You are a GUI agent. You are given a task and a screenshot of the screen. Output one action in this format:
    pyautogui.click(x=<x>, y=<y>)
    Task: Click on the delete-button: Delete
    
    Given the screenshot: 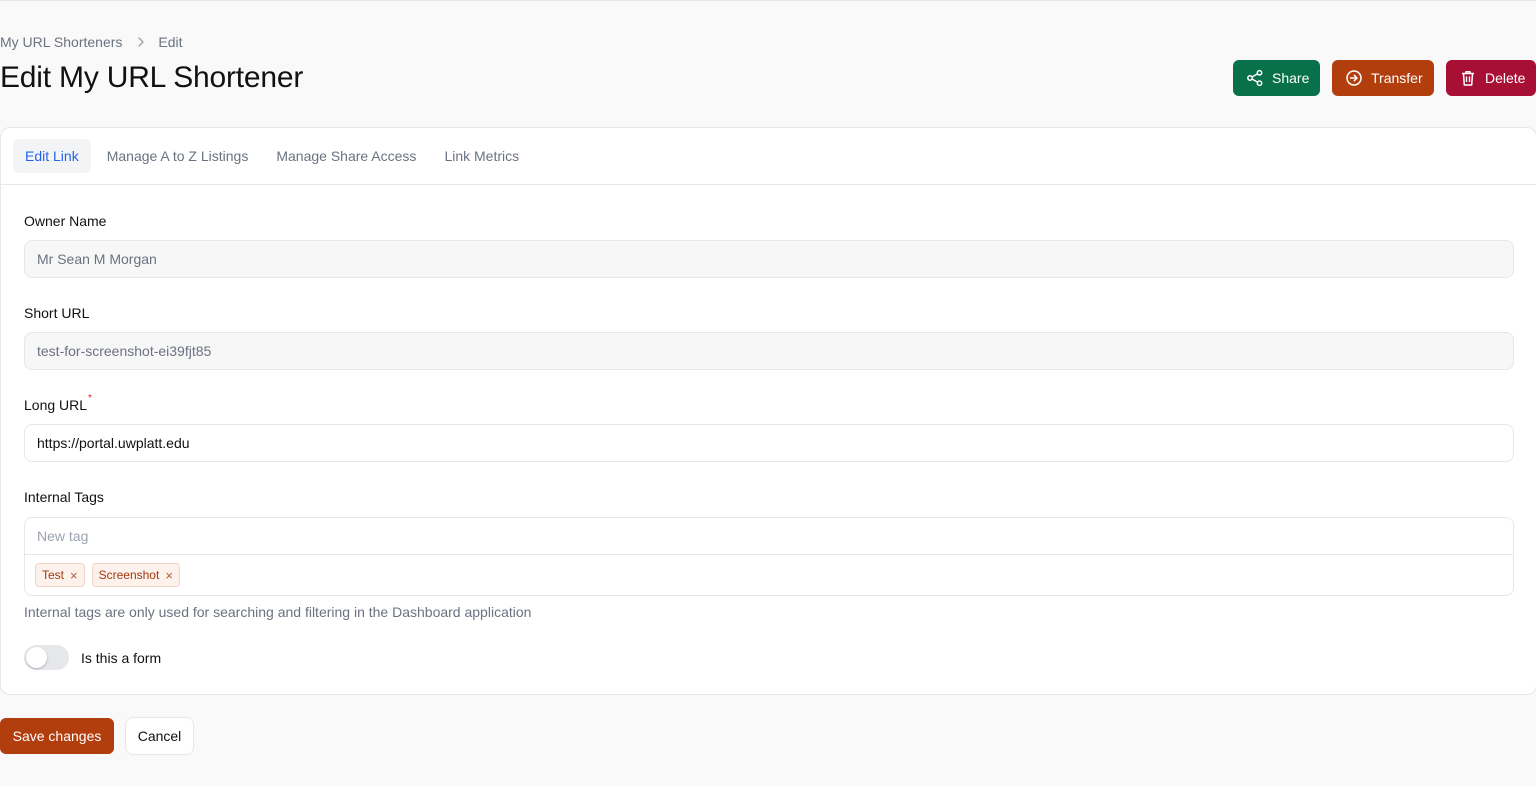 What is the action you would take?
    pyautogui.click(x=1491, y=78)
    